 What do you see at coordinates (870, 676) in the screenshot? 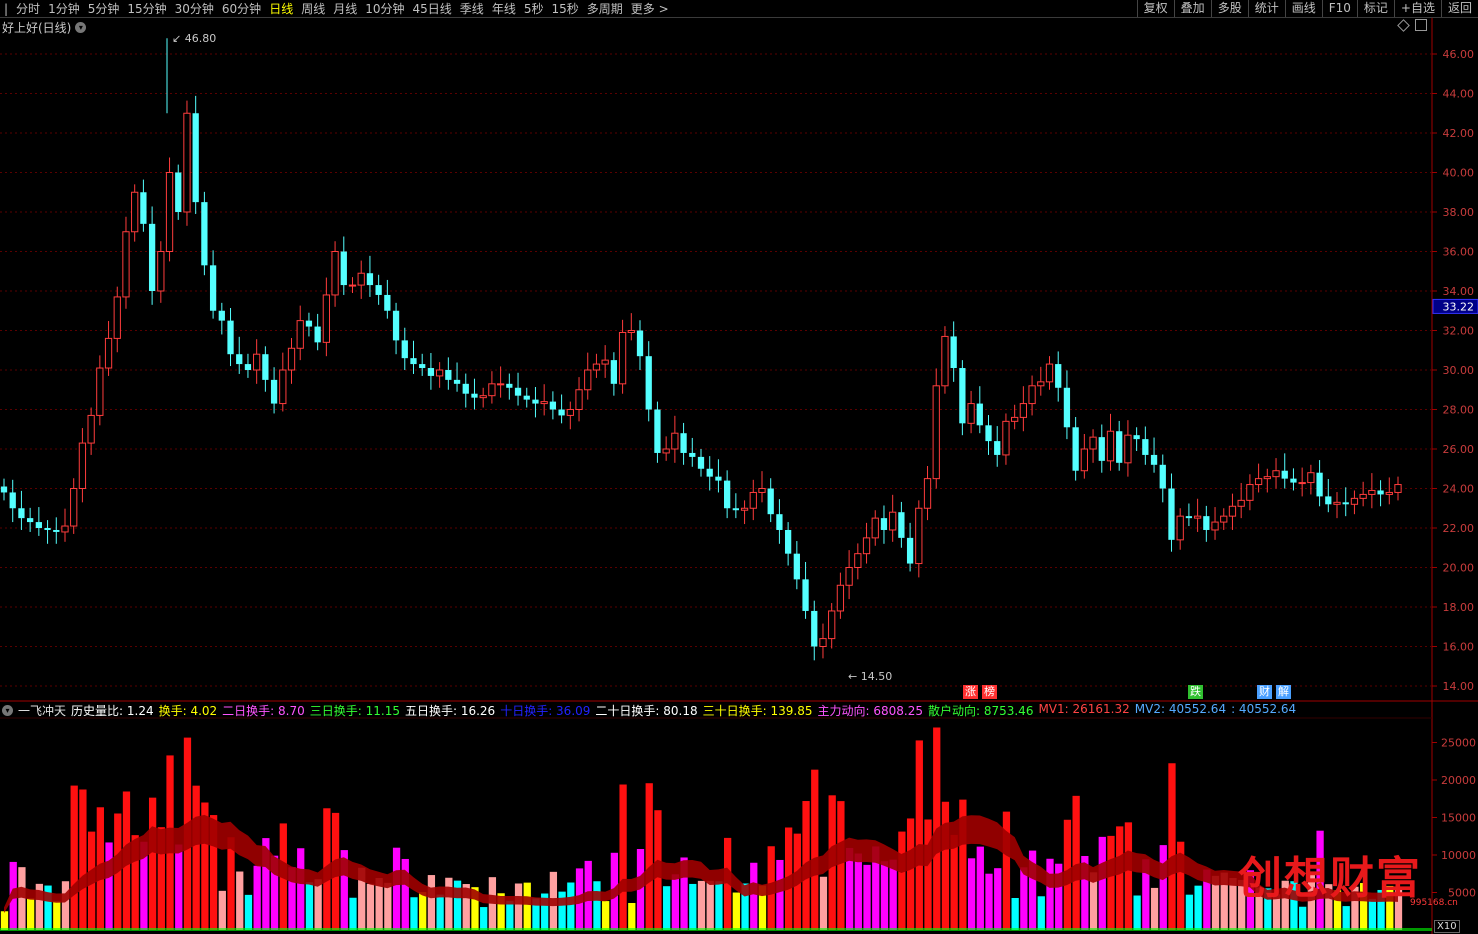
I see `low-price-annotation: ← 14.50` at bounding box center [870, 676].